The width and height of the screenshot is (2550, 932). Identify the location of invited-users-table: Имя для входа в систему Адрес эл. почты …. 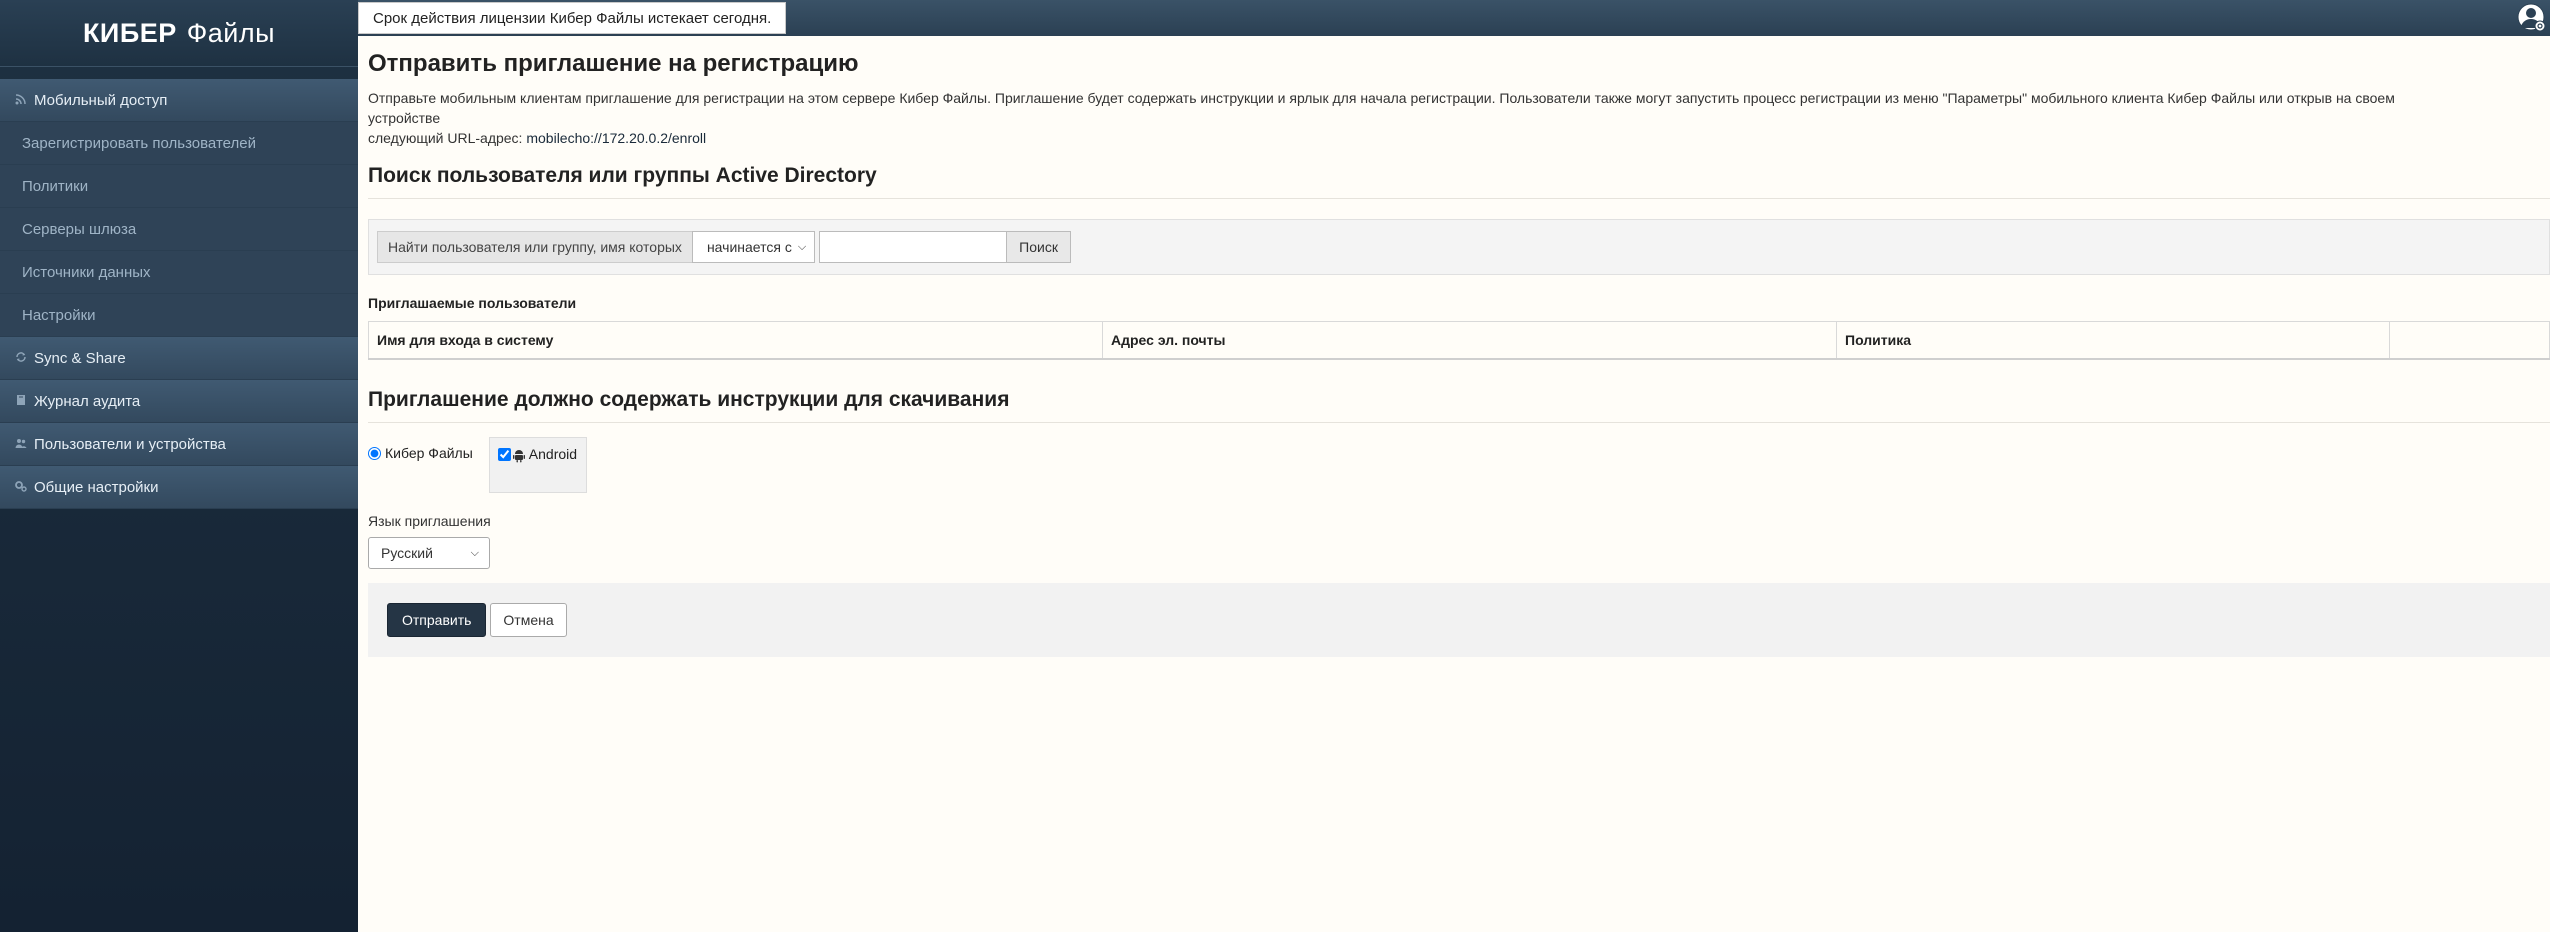
(1459, 340).